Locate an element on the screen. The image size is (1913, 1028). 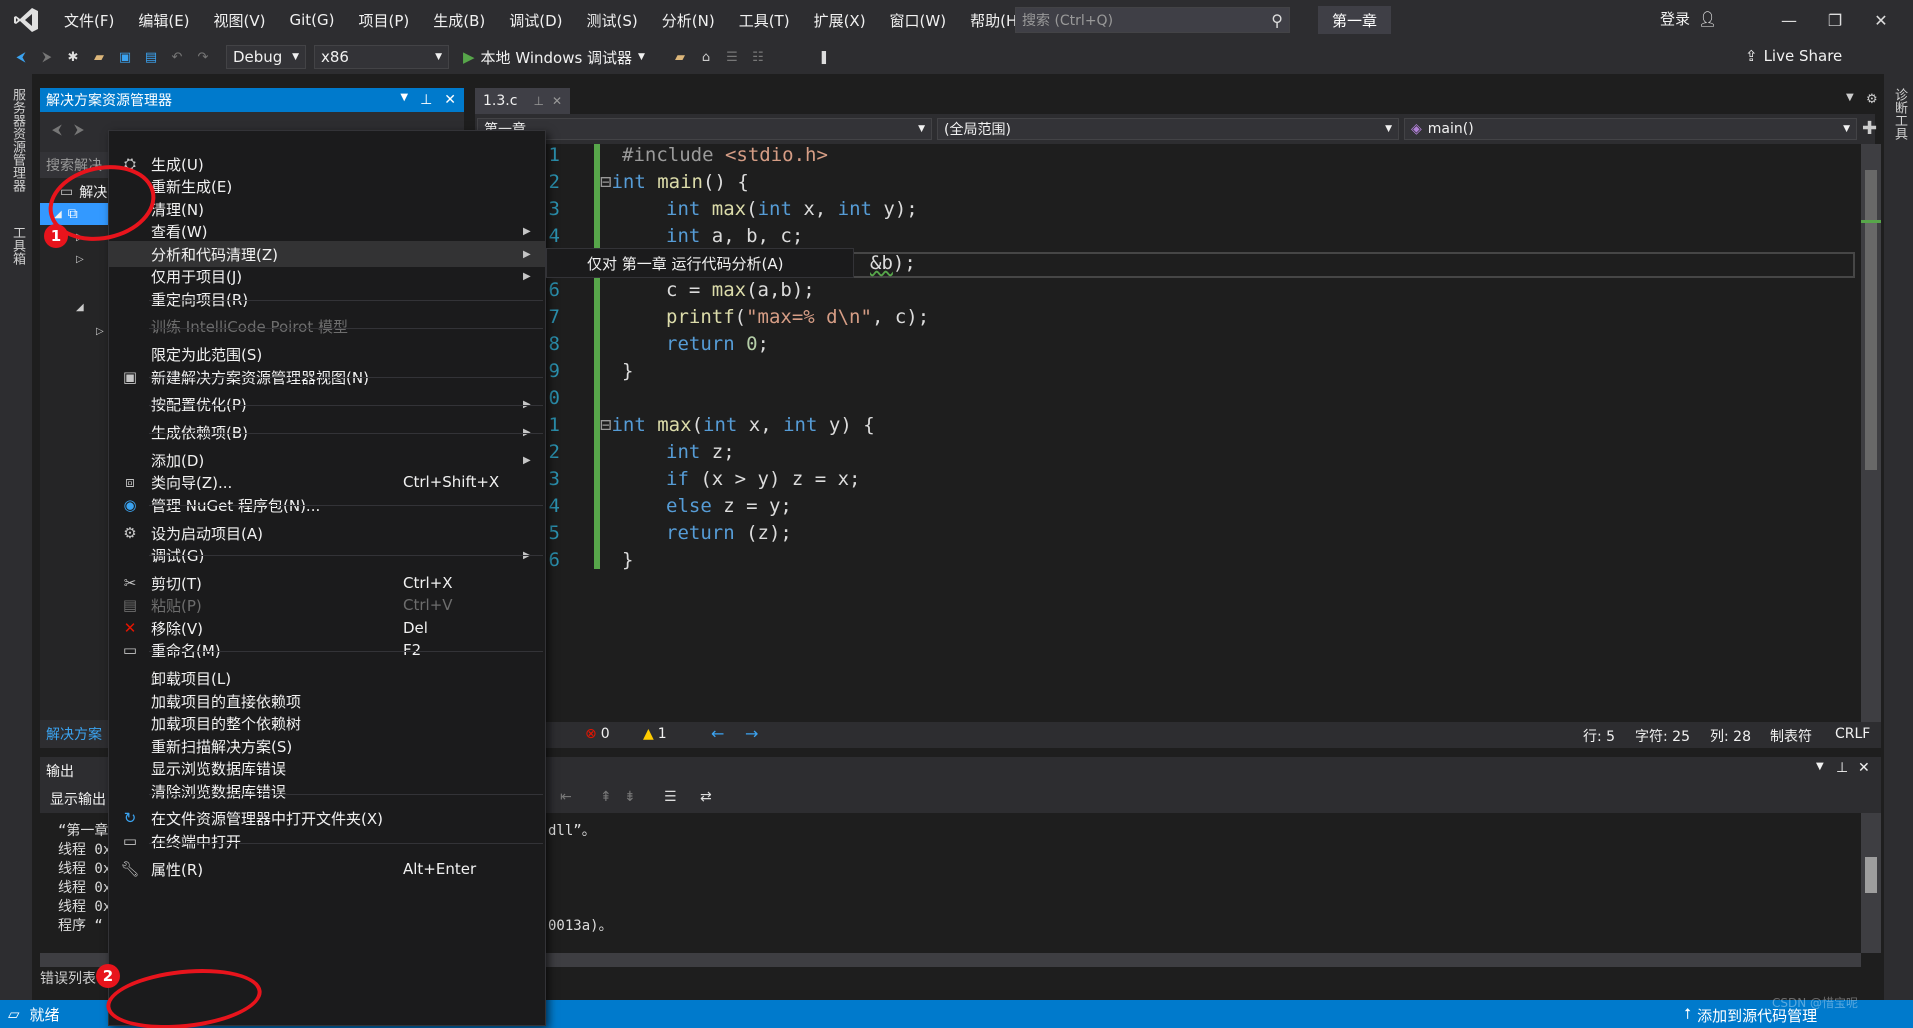
undo-icon: ↶ is located at coordinates (177, 57).